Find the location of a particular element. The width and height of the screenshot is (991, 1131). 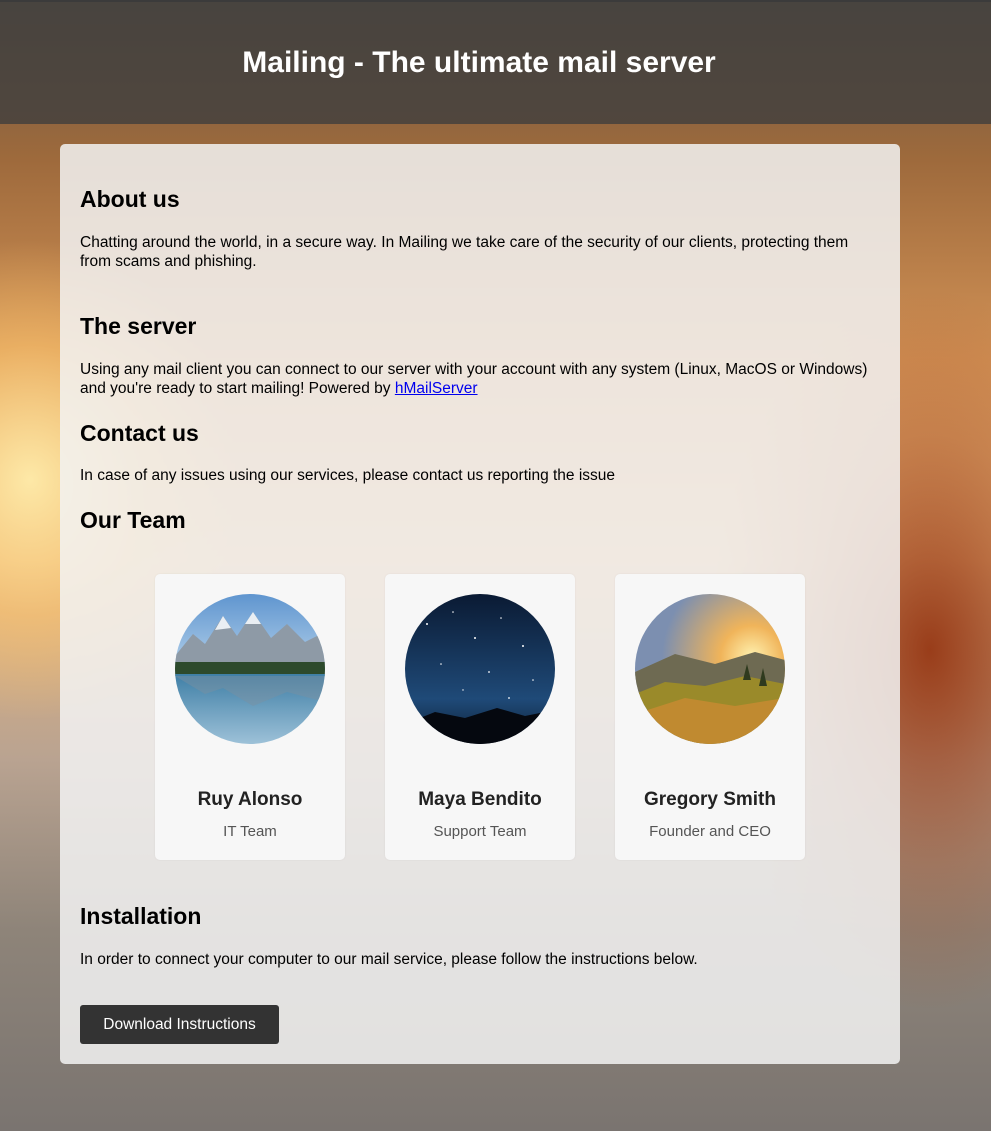

site-title: Mailing - The ultimate mail server is located at coordinates (479, 62).